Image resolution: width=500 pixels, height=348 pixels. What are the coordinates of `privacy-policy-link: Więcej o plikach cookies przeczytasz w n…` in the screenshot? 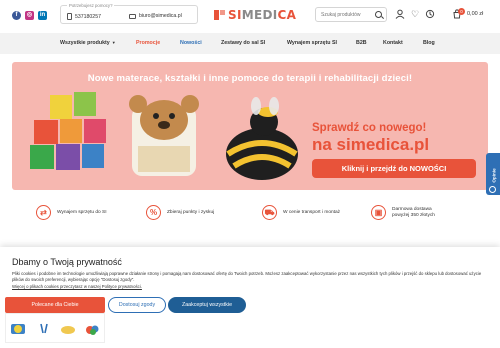 It's located at (77, 286).